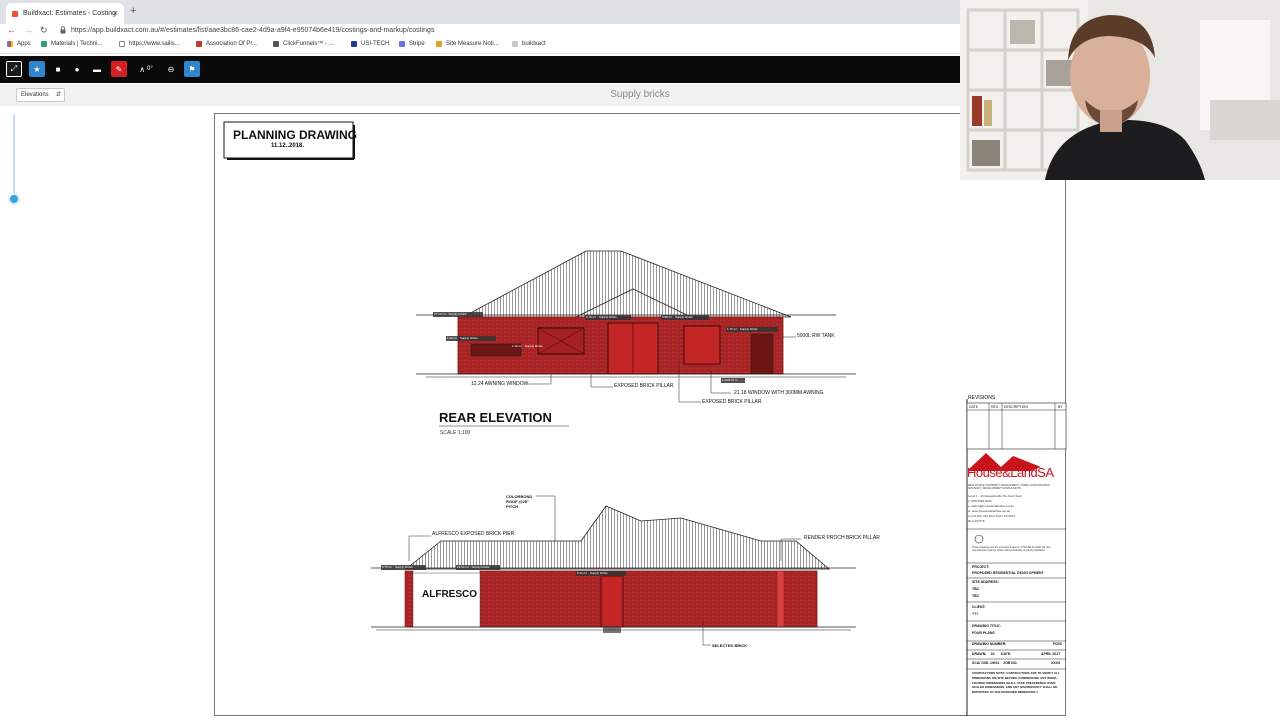 The height and width of the screenshot is (720, 1280). I want to click on drawing-number-value: PD03, so click(1057, 644).